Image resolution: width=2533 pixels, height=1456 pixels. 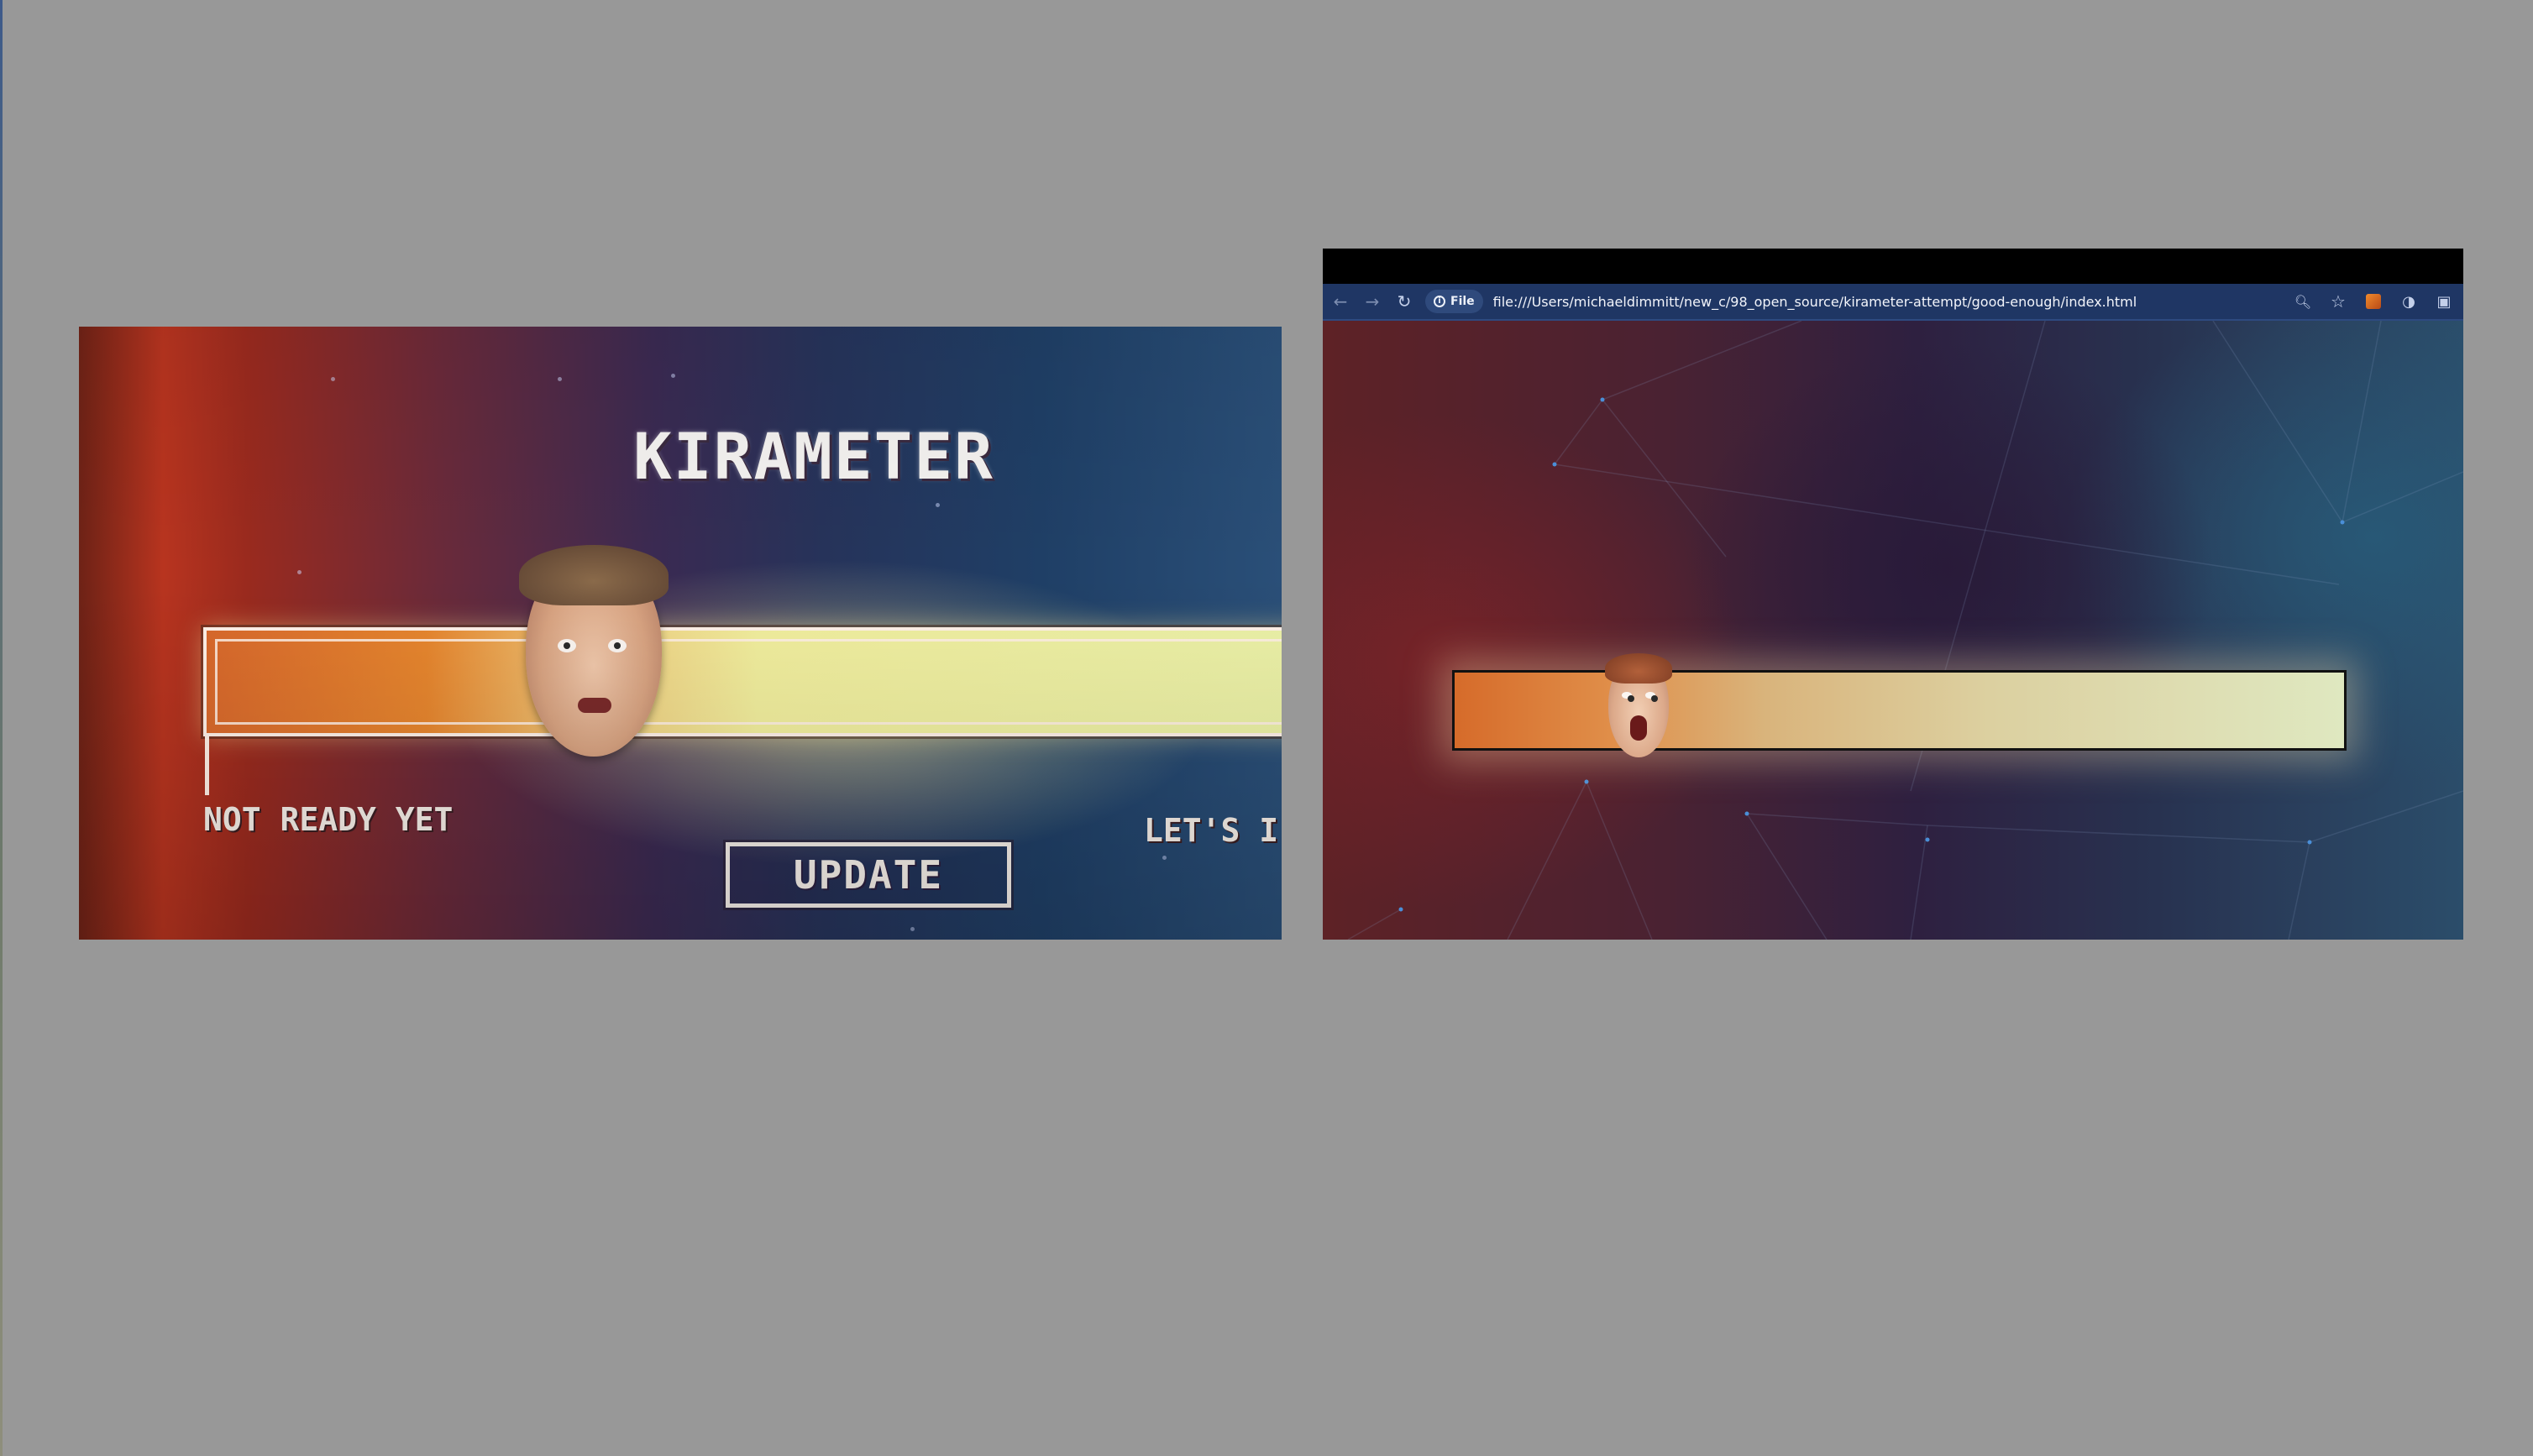 What do you see at coordinates (1211, 830) in the screenshot?
I see `reference-high-label: LET'S I` at bounding box center [1211, 830].